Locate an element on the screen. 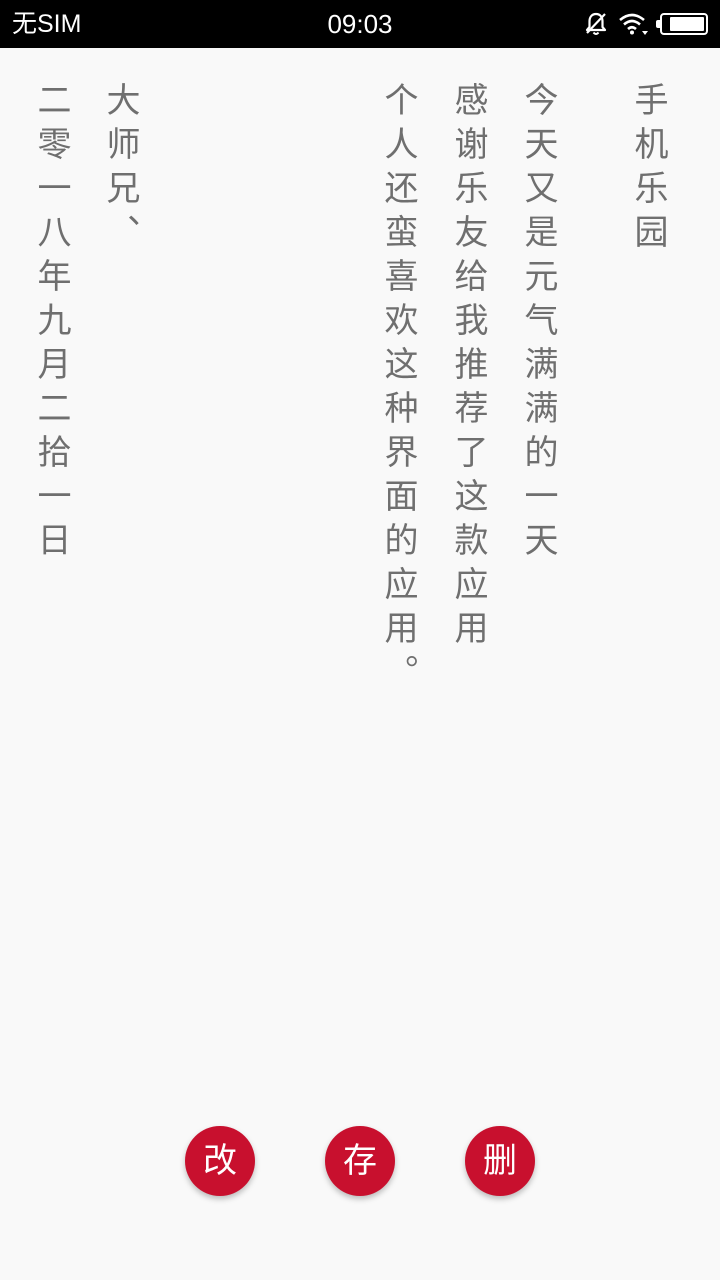  note-title: 手机乐园 is located at coordinates (648, 170).